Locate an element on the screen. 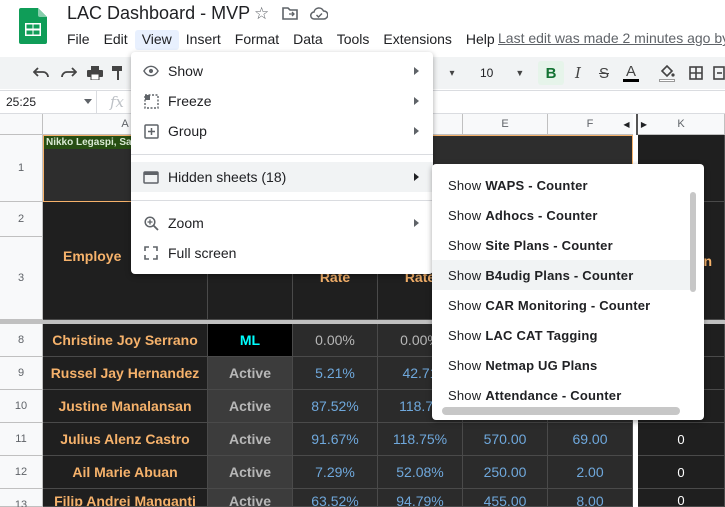 The width and height of the screenshot is (725, 507). borders-icon is located at coordinates (696, 73).